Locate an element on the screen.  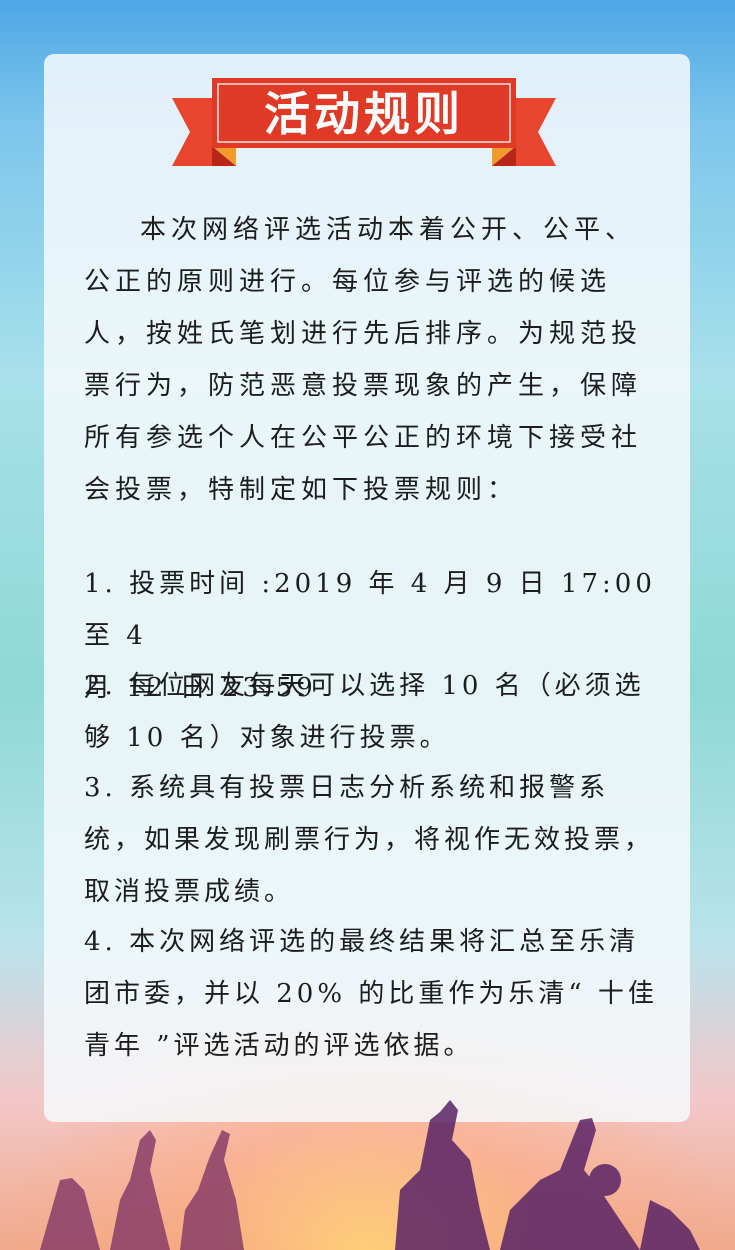
rule-line: 够 10 名）对象进行投票。 is located at coordinates (267, 738).